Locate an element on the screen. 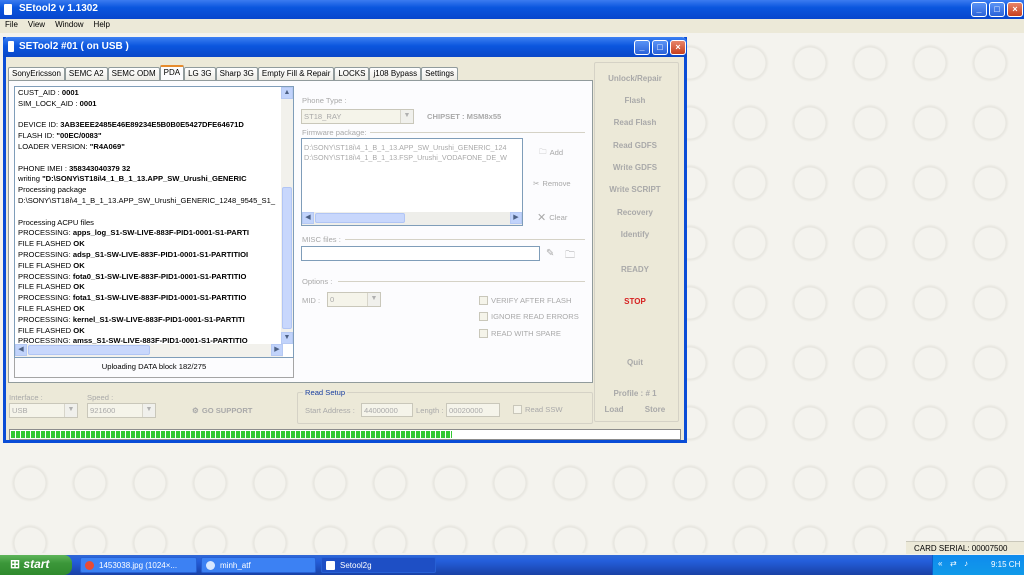  read-with-spare-checkbox: READ WITH SPARE is located at coordinates (520, 333).